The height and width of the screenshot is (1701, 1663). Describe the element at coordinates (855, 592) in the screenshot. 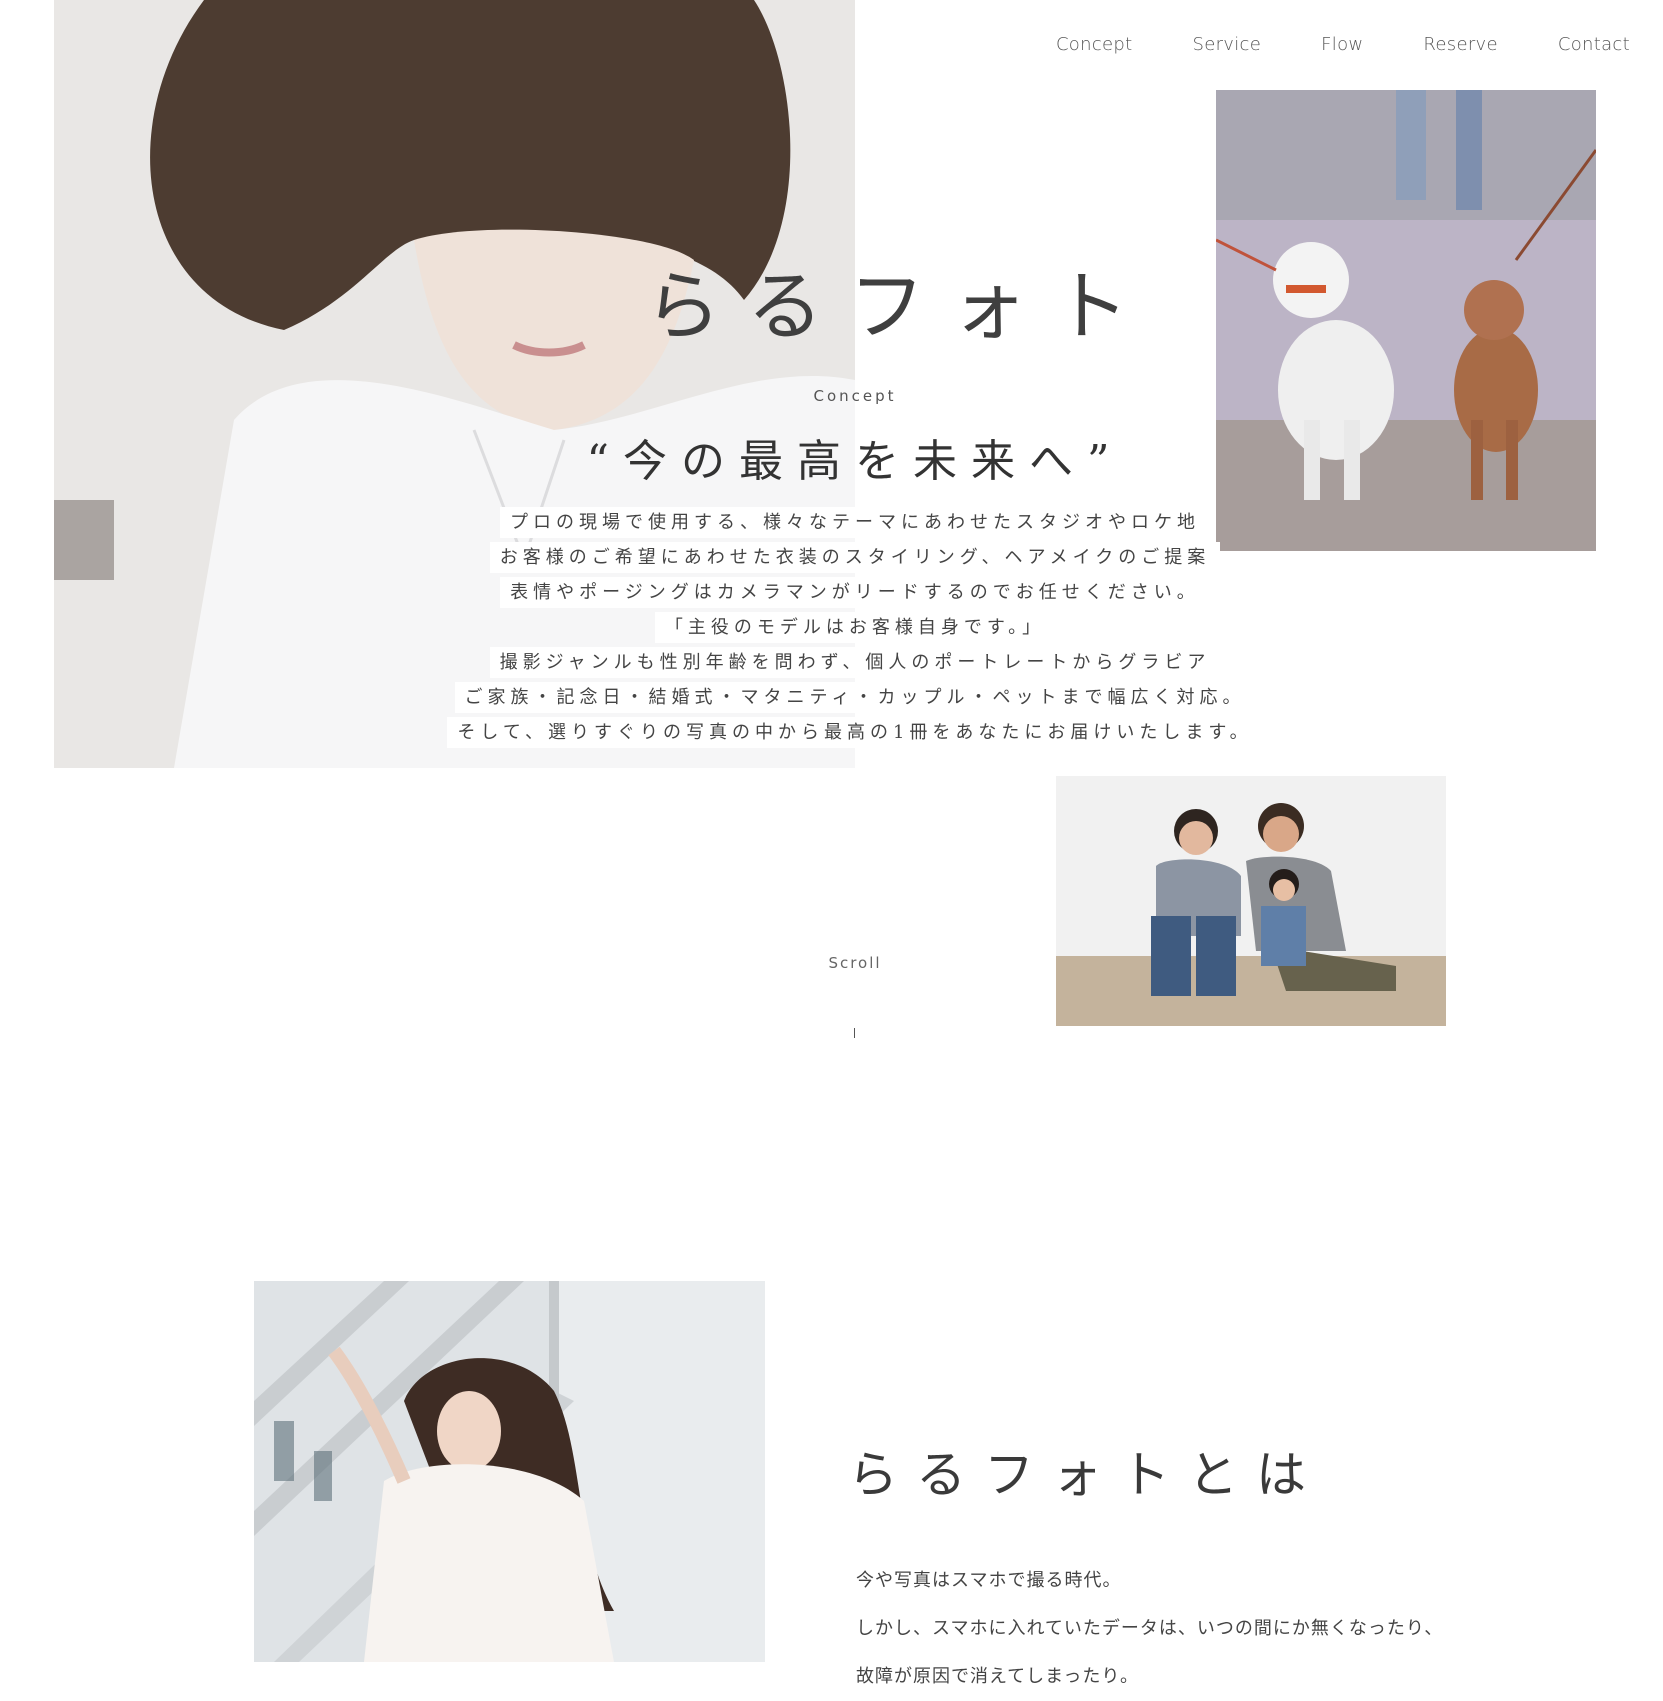

I see `concept-line: 表情やポージングはカメラマンがリードするのでお任せください。` at that location.